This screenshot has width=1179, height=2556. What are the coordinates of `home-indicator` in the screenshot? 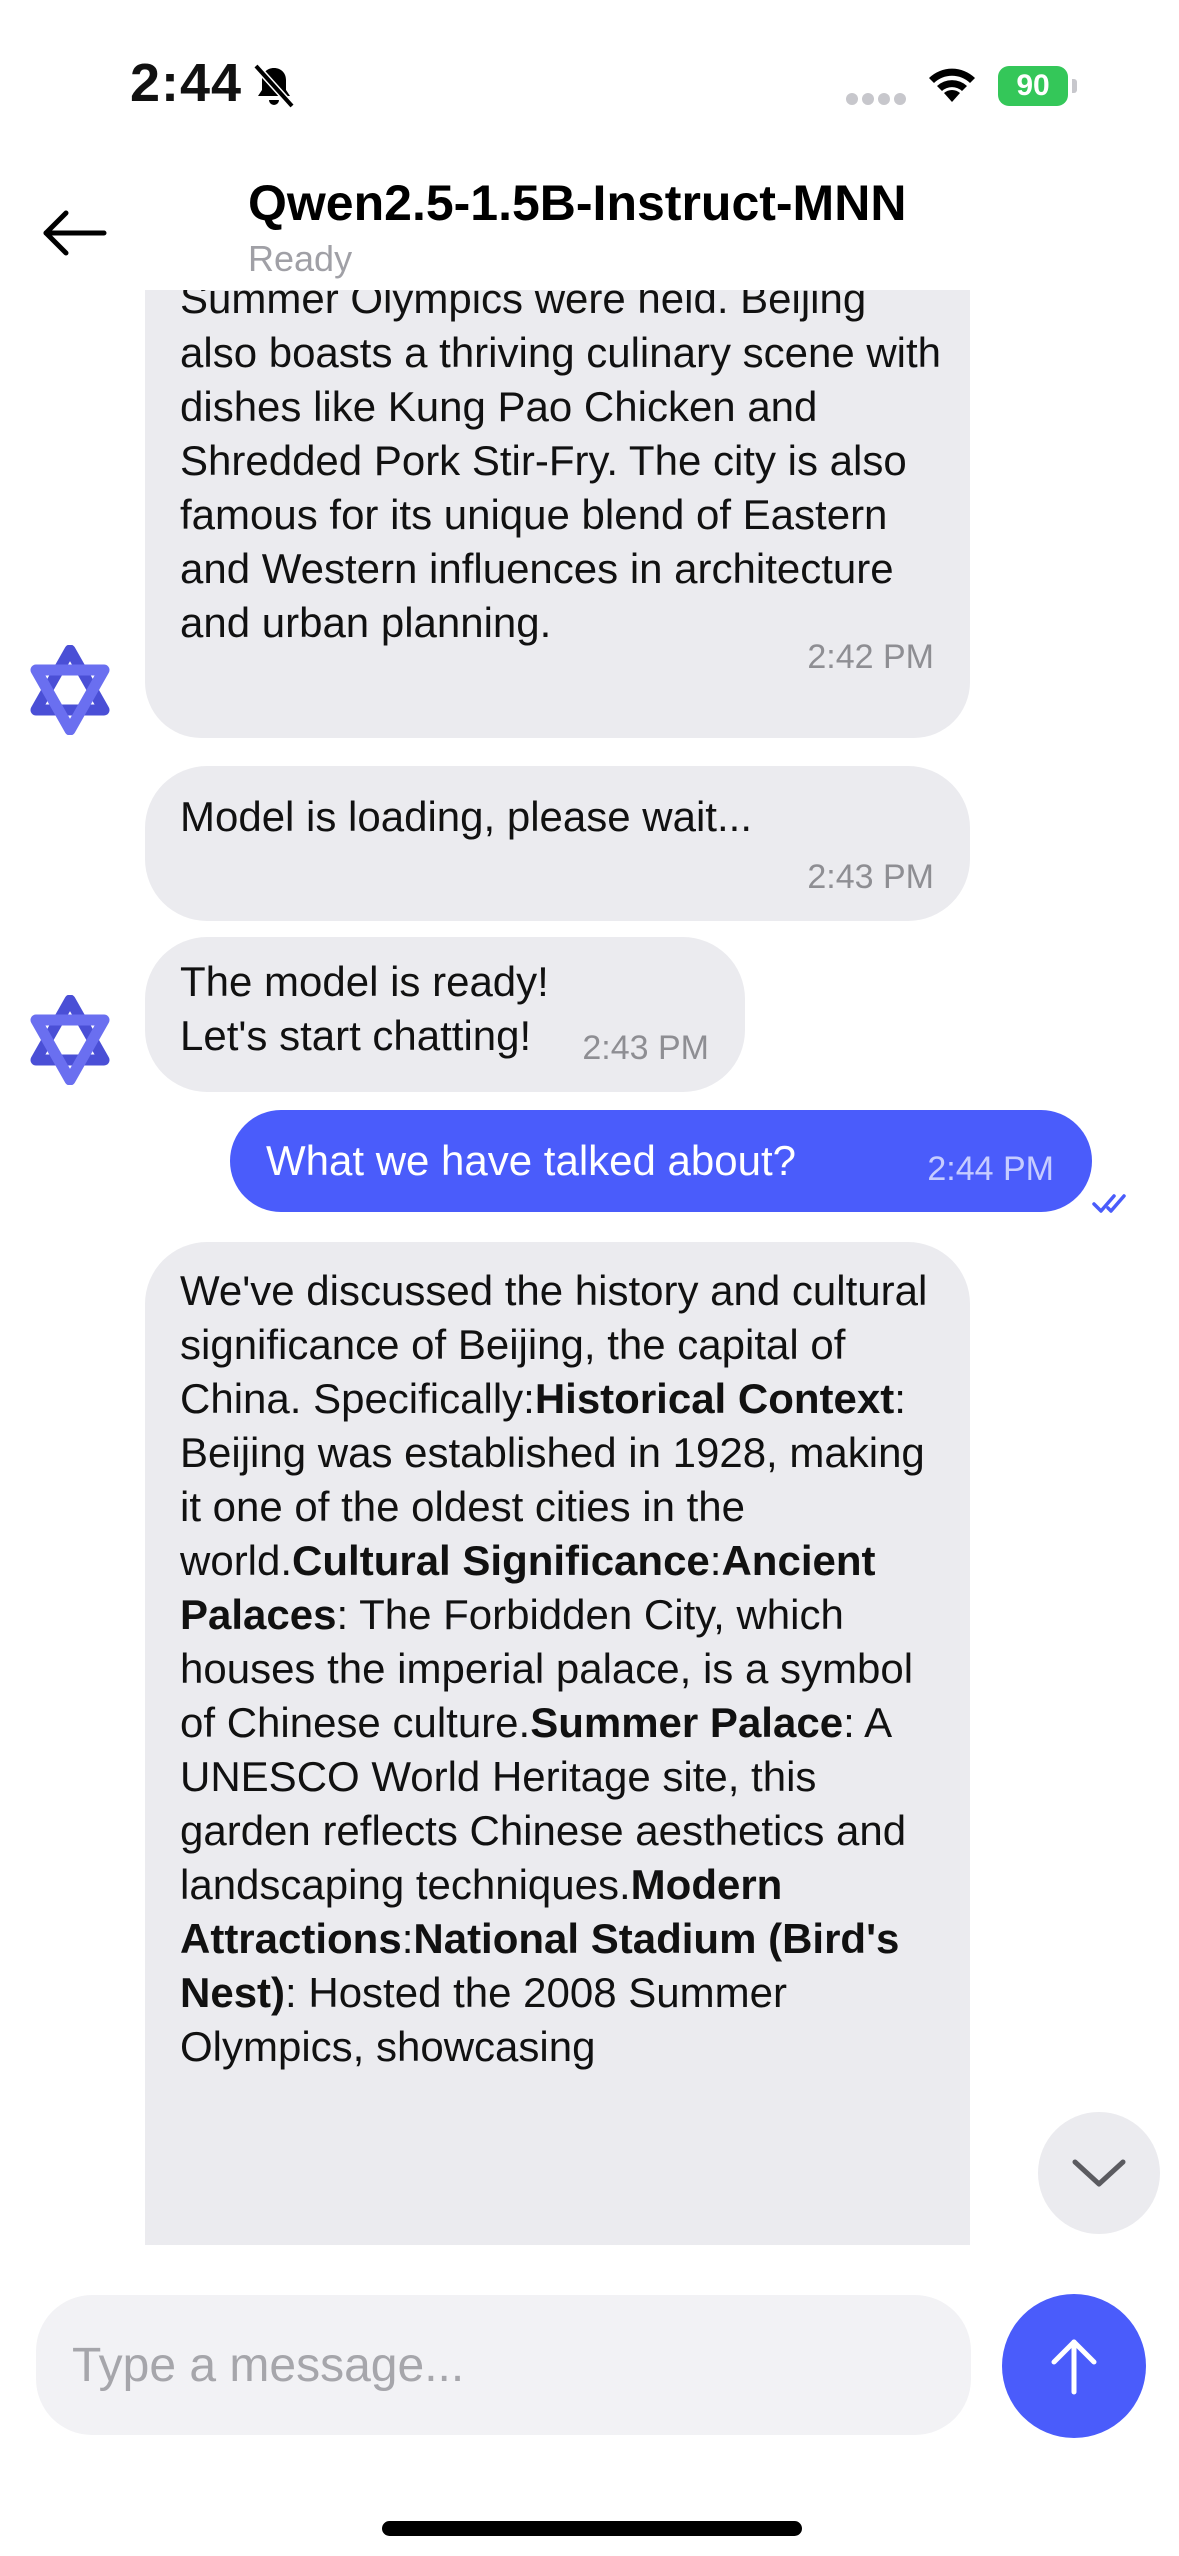 It's located at (592, 2528).